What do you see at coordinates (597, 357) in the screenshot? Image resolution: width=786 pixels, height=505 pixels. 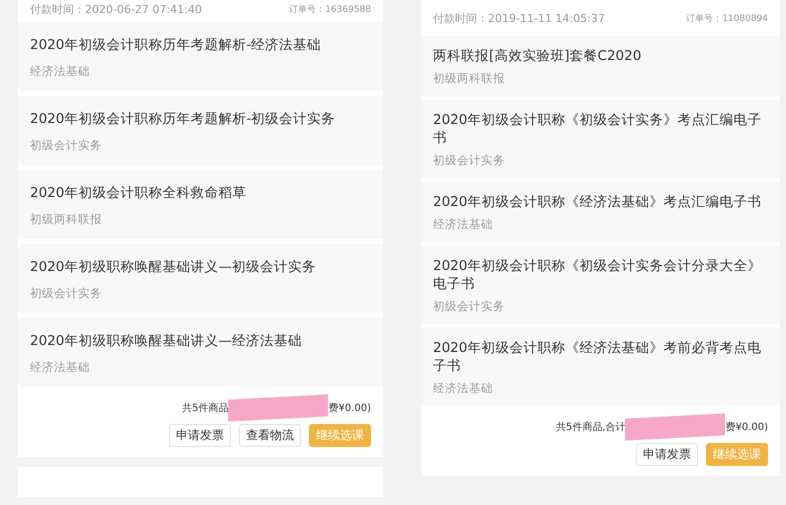 I see `course-title: 2020年初级会计职称《经济法基础》考前必背考点电子书` at bounding box center [597, 357].